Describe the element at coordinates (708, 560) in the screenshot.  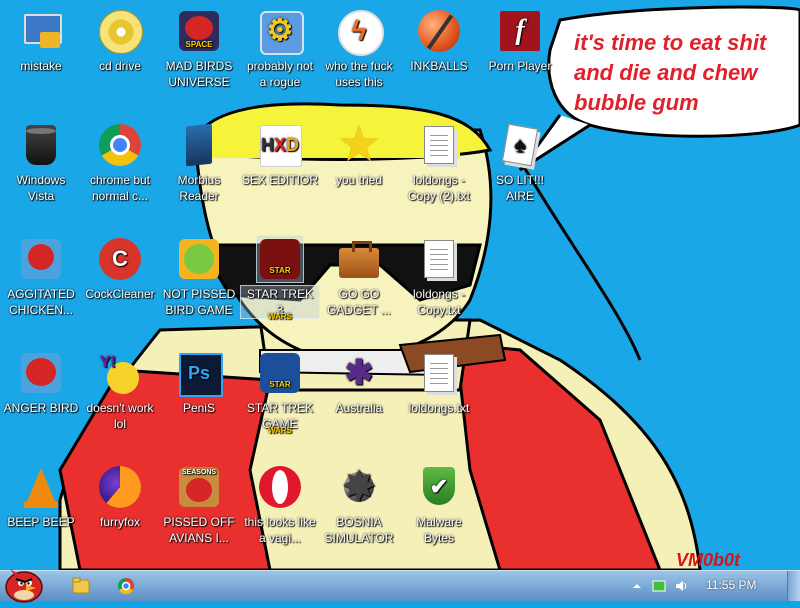
I see `artist-signature: VM0b0t` at that location.